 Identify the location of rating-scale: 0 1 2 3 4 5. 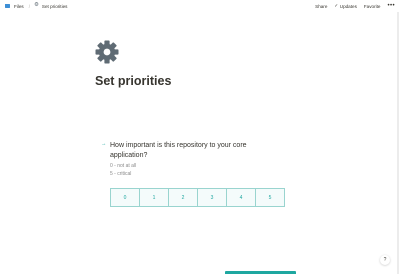
(197, 197).